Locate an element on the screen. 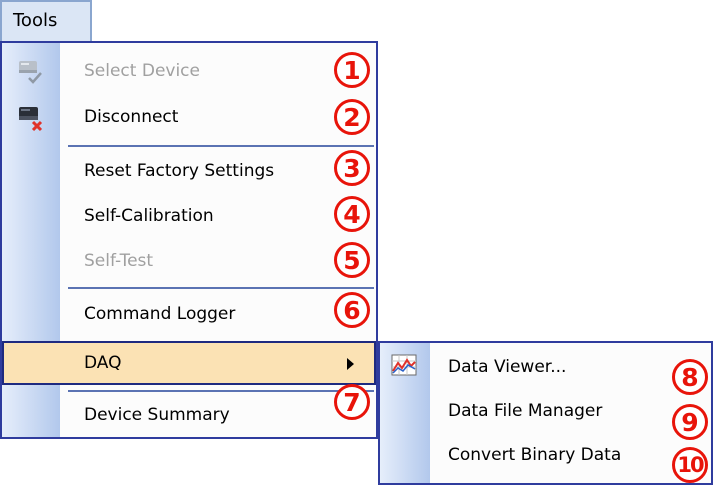 Image resolution: width=718 pixels, height=485 pixels. callout-badge: 5 is located at coordinates (352, 260).